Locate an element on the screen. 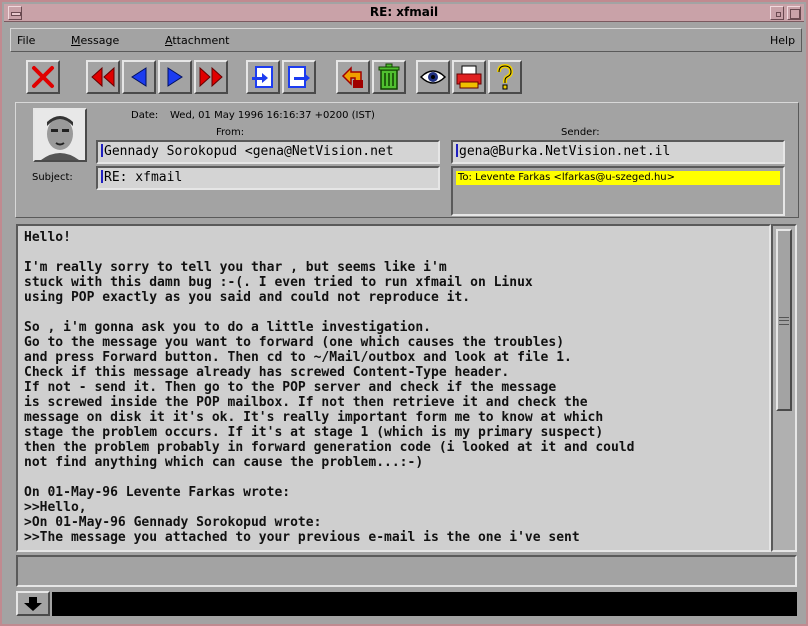 This screenshot has height=626, width=808. menu-attachment-label: ttachment is located at coordinates (201, 40).